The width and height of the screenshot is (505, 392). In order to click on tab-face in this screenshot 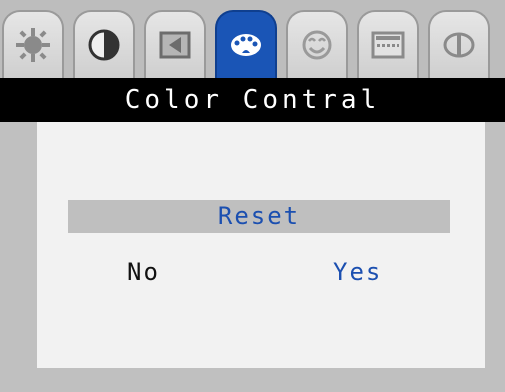, I will do `click(317, 44)`.